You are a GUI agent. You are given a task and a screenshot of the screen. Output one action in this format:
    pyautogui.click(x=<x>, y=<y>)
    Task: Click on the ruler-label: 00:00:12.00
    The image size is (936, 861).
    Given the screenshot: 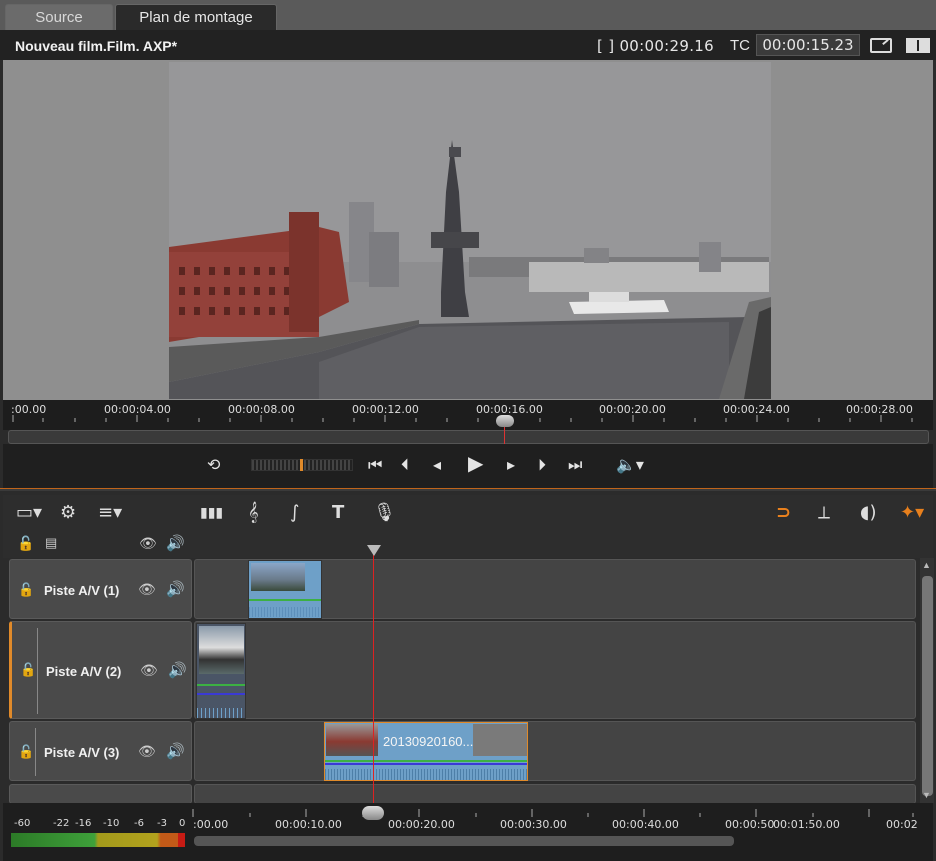 What is the action you would take?
    pyautogui.click(x=385, y=409)
    